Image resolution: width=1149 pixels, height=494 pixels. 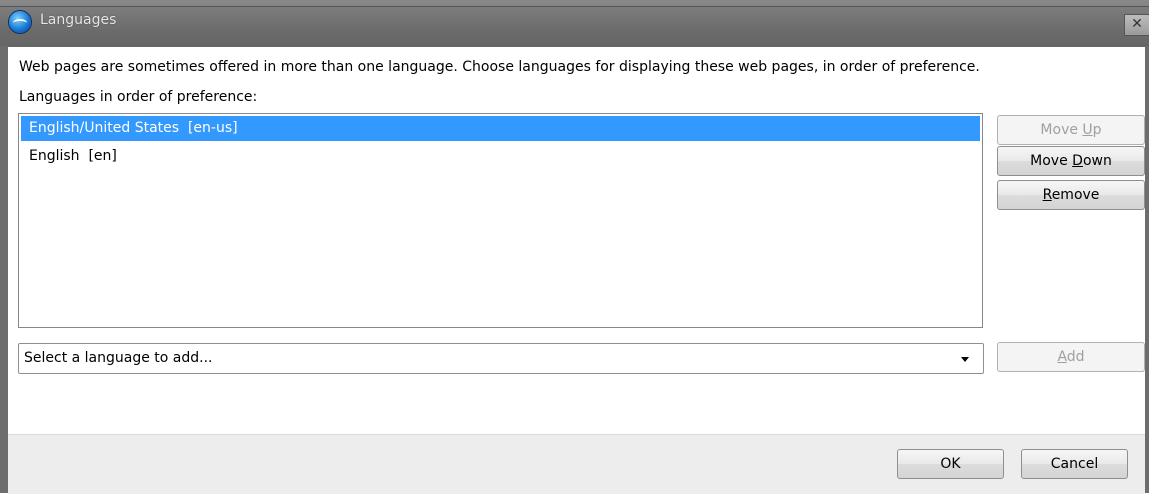 What do you see at coordinates (950, 464) in the screenshot?
I see `ok-button: OK` at bounding box center [950, 464].